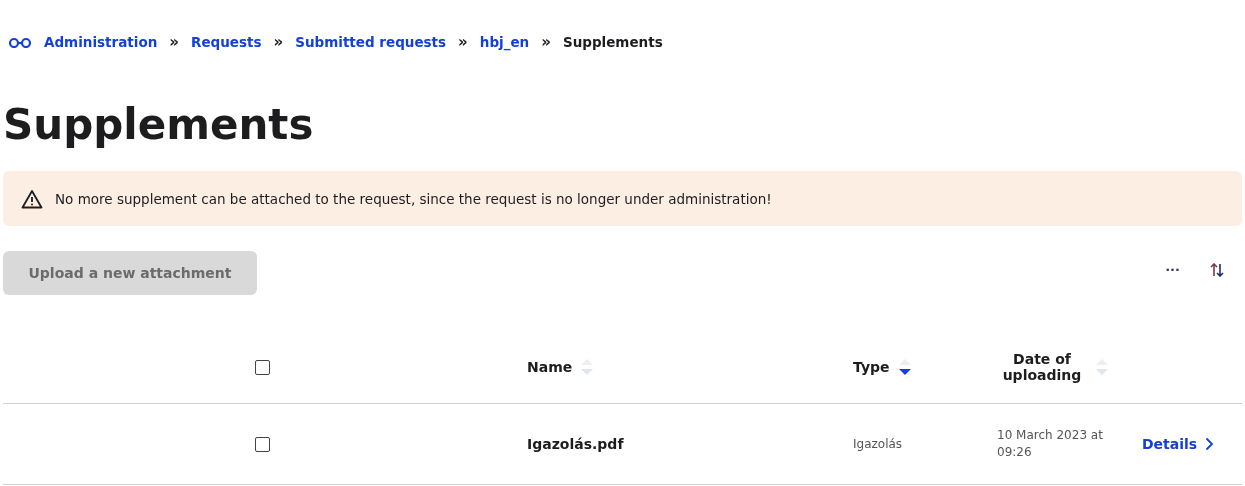 This screenshot has height=486, width=1245. I want to click on upload-date: 10 March 2023 at 09:26, so click(1050, 444).